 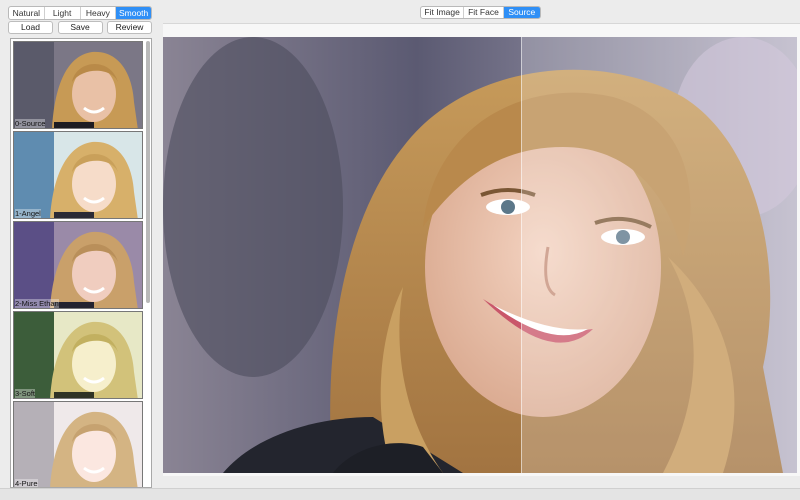 What do you see at coordinates (400, 494) in the screenshot?
I see `status-bar` at bounding box center [400, 494].